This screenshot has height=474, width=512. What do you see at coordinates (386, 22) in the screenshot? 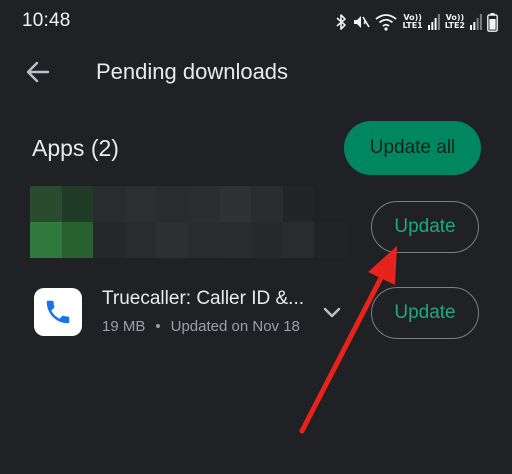
I see `wifi-icon` at bounding box center [386, 22].